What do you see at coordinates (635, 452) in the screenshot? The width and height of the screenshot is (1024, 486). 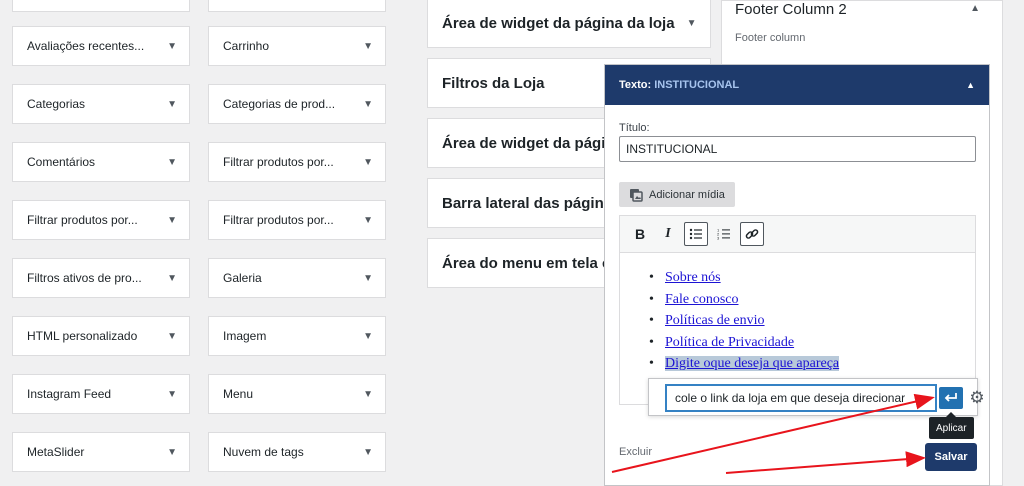 I see `delete-link: Excluir` at bounding box center [635, 452].